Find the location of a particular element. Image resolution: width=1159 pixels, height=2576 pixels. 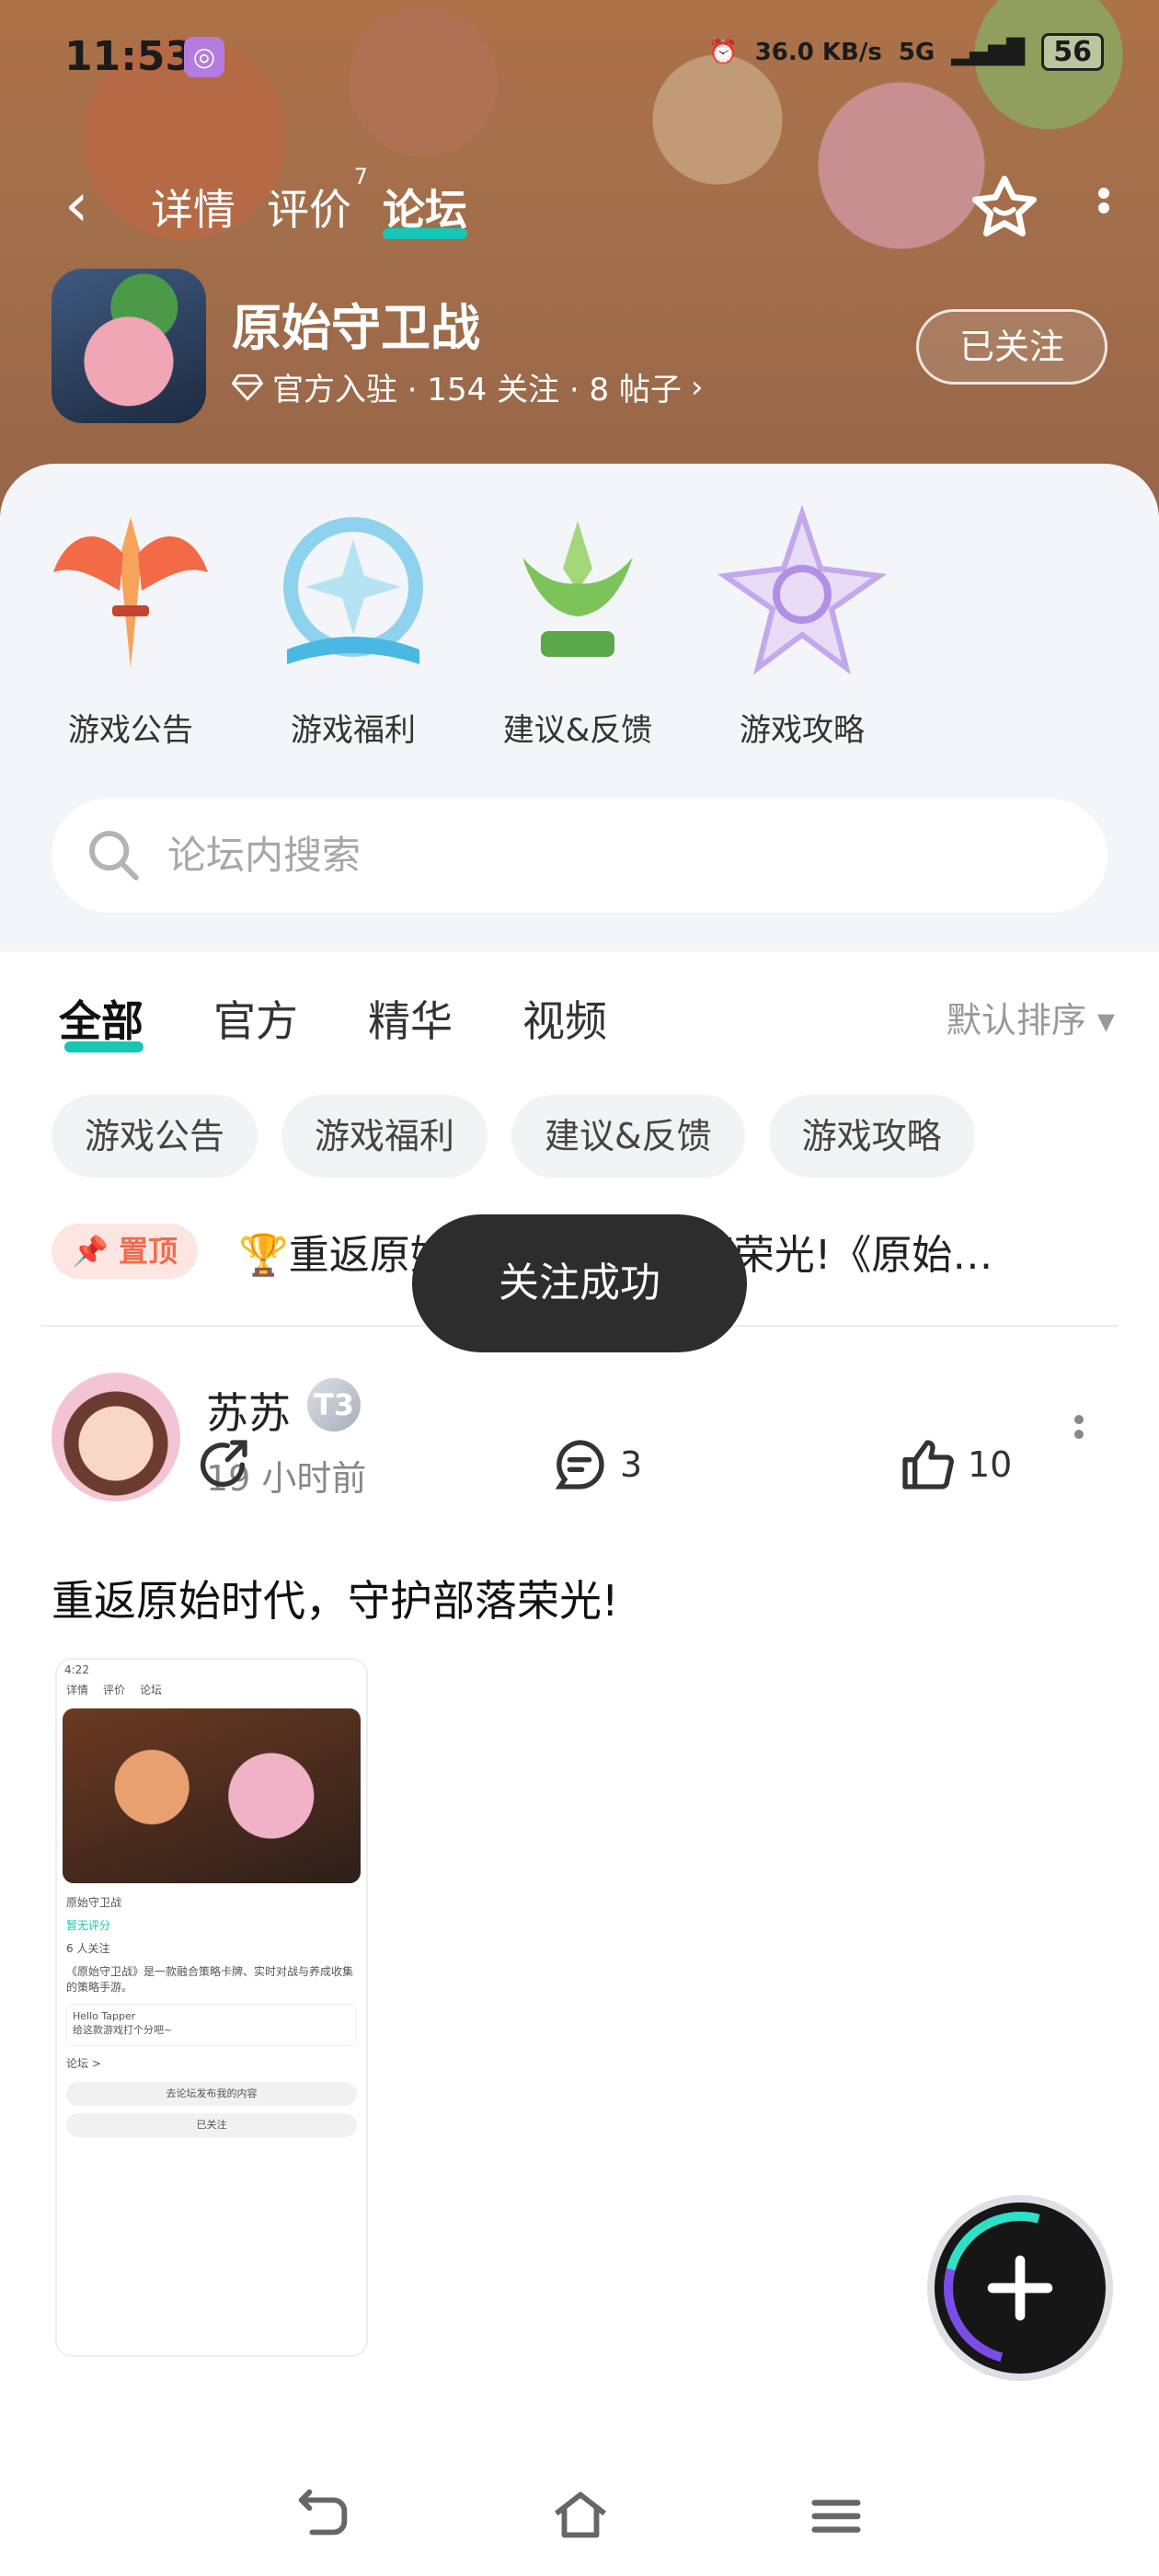

thumb-rating: 暂无评分 is located at coordinates (88, 1925).